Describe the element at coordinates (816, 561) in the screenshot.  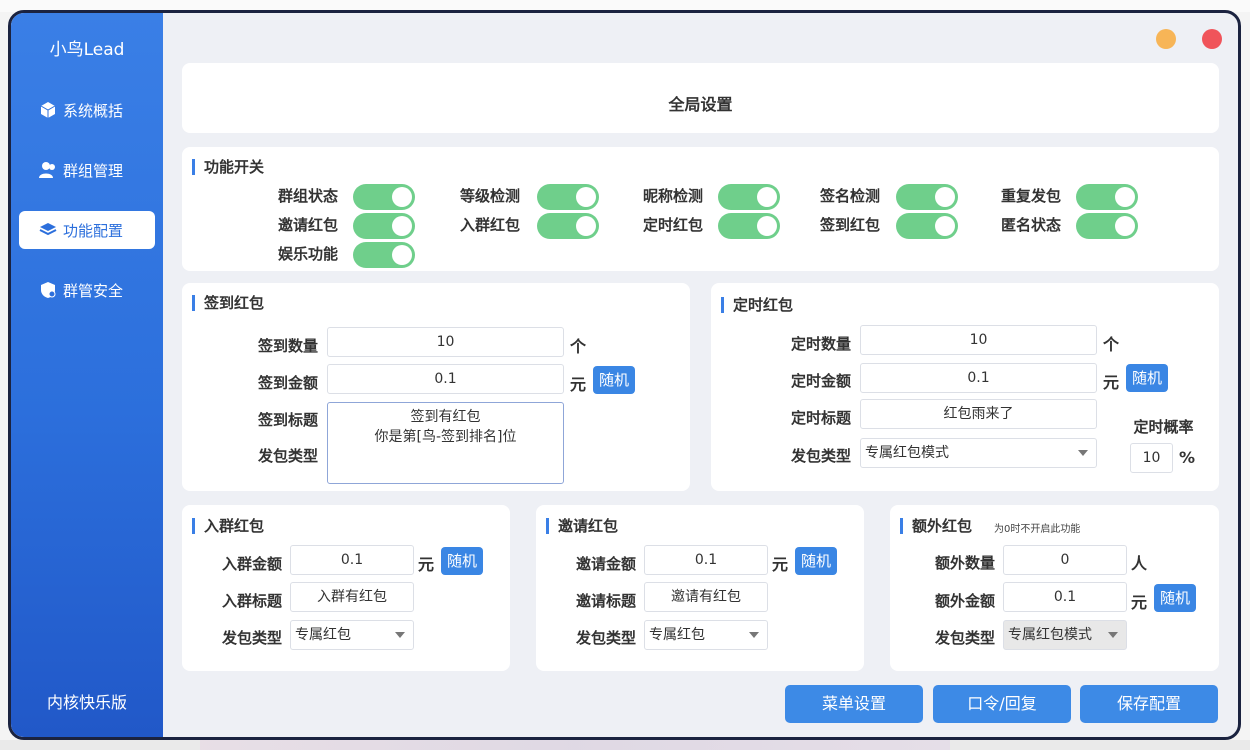
I see `invite-random-button: 随机` at that location.